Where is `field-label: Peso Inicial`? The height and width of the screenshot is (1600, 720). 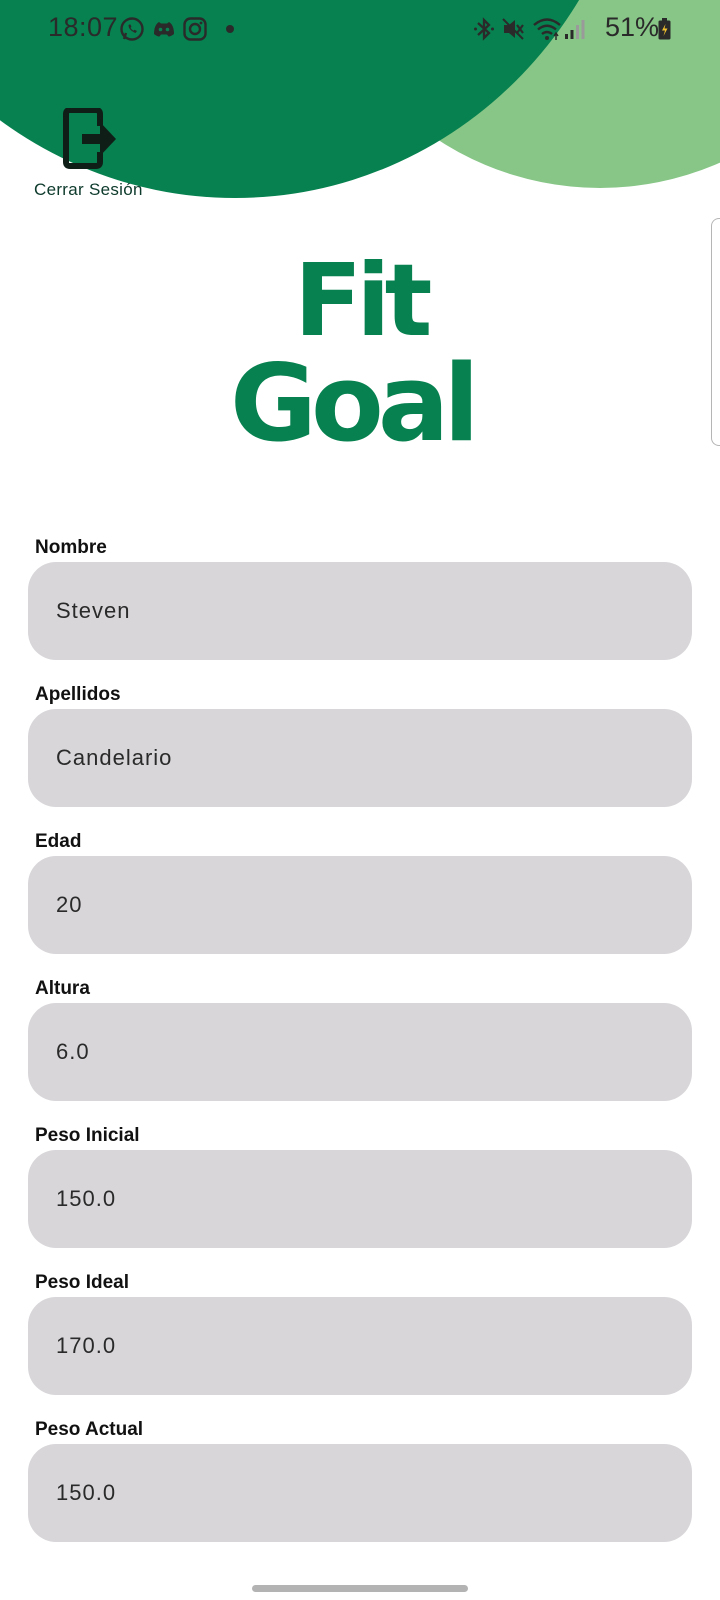 field-label: Peso Inicial is located at coordinates (87, 1135).